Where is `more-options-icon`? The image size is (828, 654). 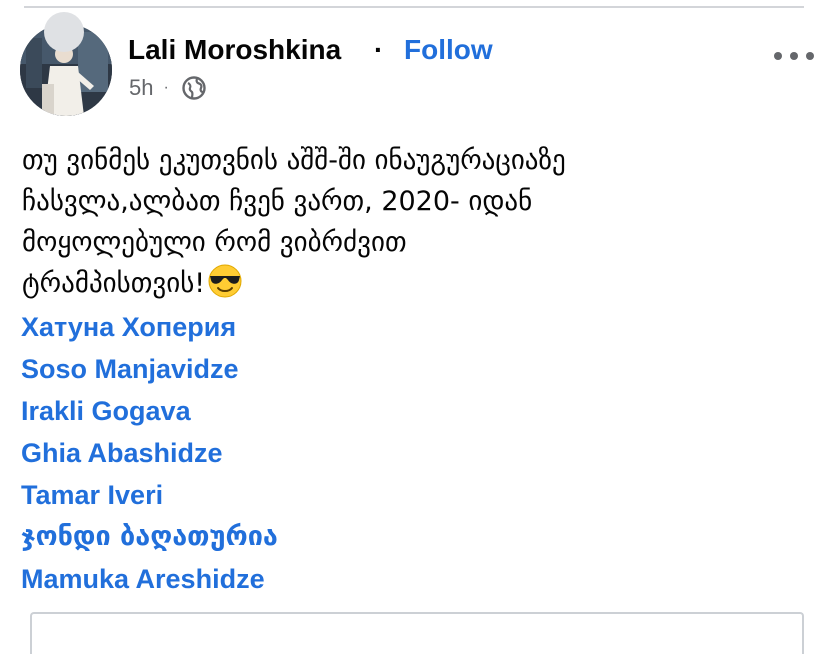 more-options-icon is located at coordinates (794, 56).